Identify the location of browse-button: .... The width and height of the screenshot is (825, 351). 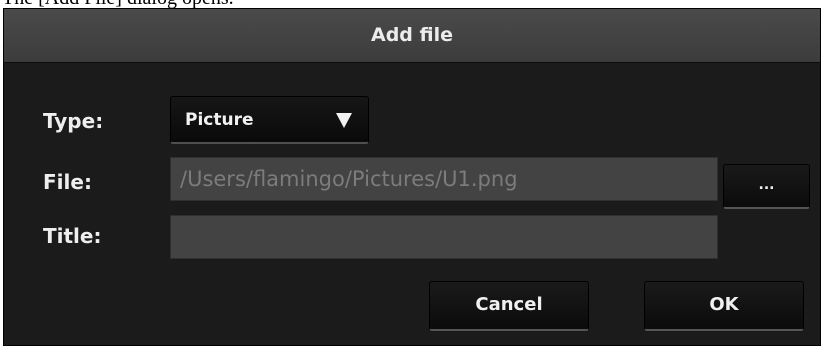
(766, 186).